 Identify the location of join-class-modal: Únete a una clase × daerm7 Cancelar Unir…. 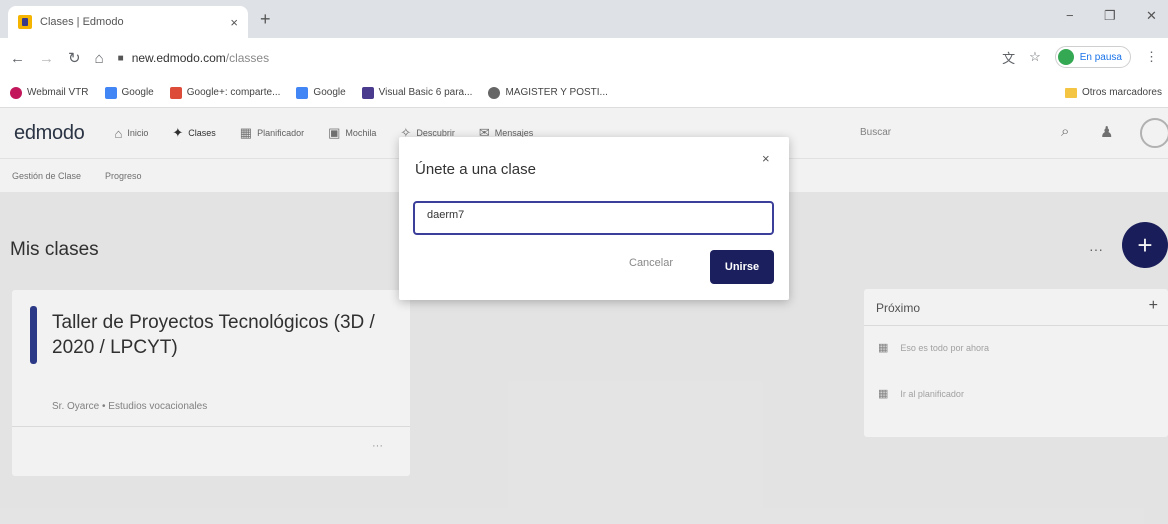
(594, 218).